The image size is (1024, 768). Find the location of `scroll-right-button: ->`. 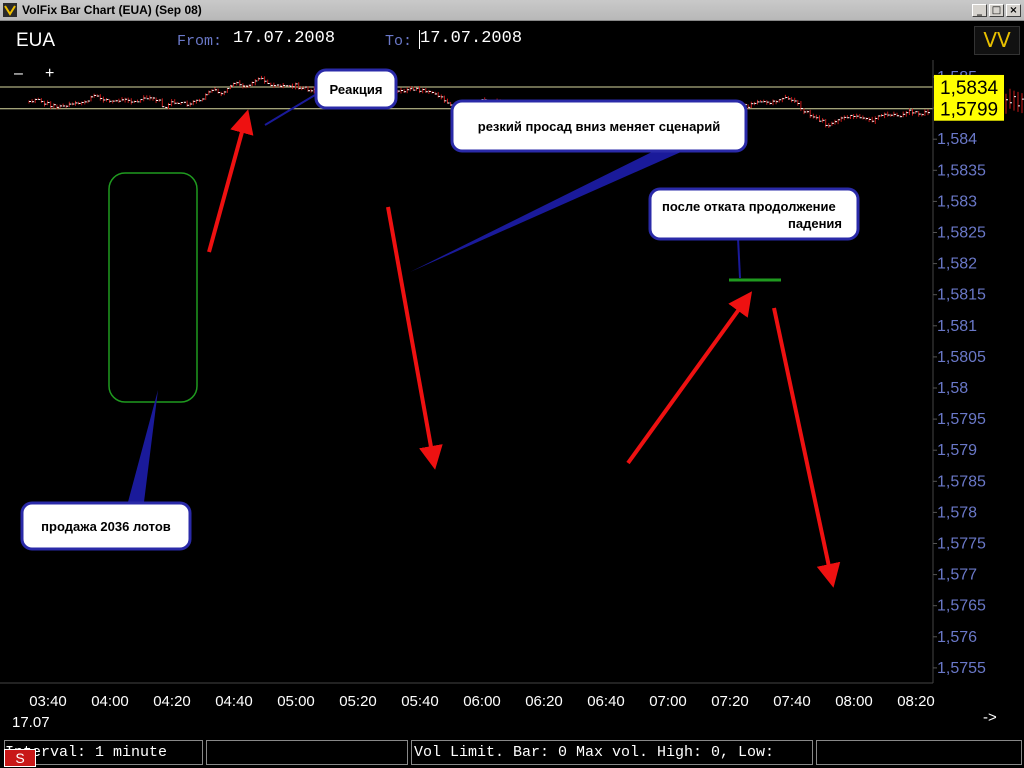

scroll-right-button: -> is located at coordinates (990, 717).